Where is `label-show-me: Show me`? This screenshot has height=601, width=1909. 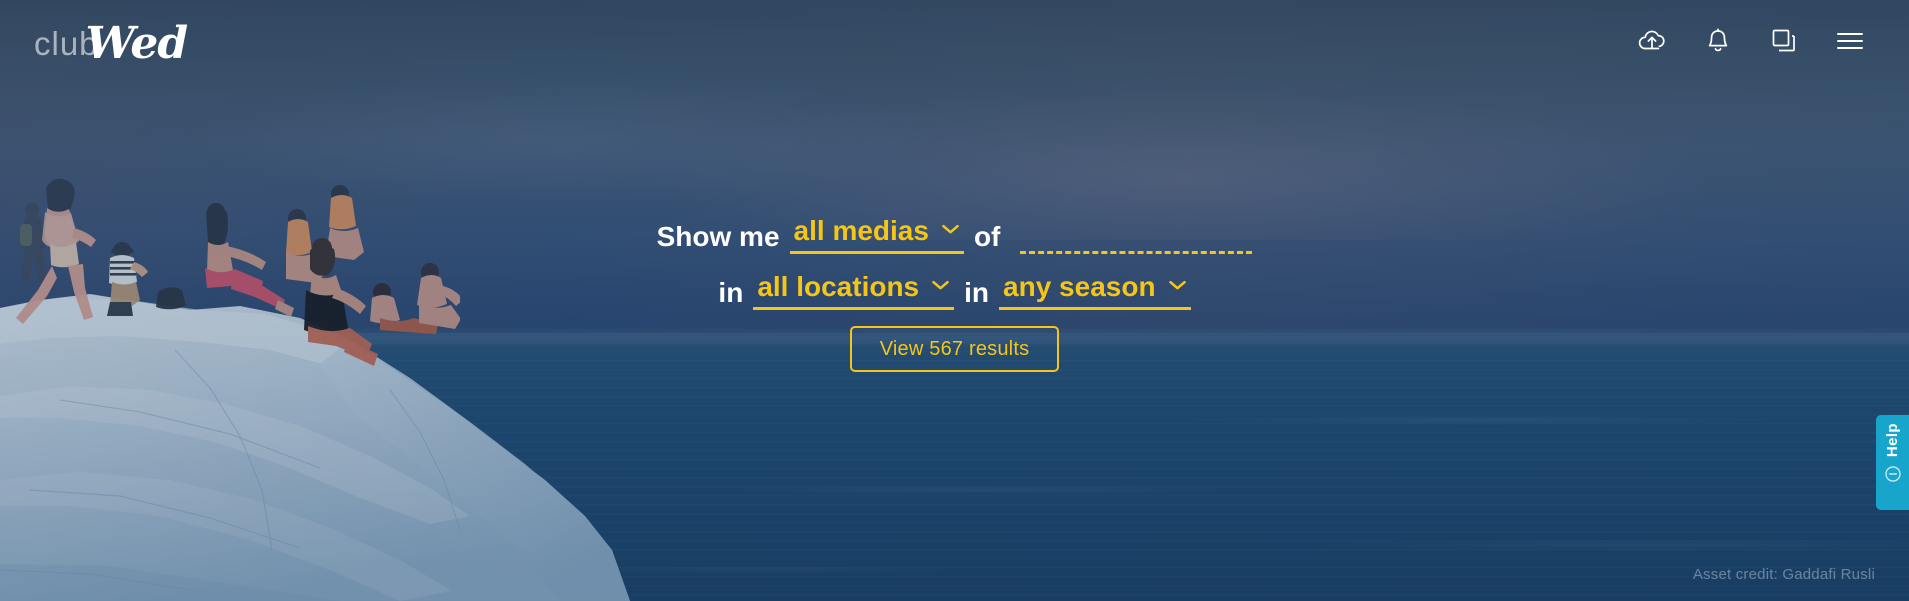
label-show-me: Show me is located at coordinates (718, 236).